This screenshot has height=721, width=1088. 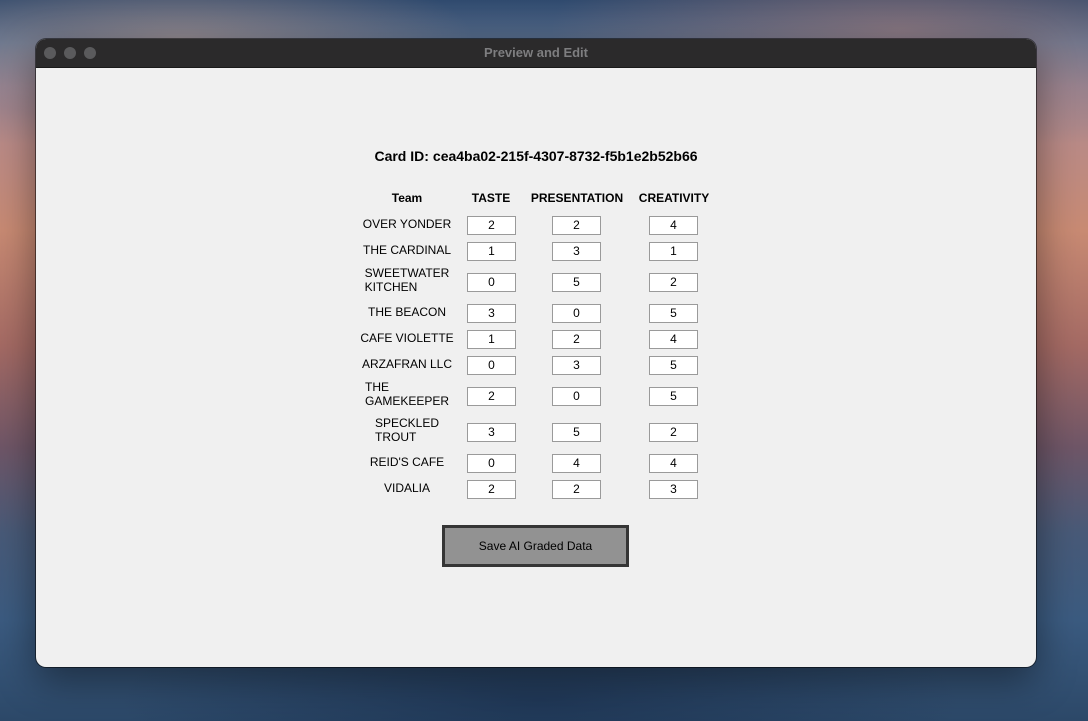 What do you see at coordinates (401, 156) in the screenshot?
I see `card-id-label: Card ID:` at bounding box center [401, 156].